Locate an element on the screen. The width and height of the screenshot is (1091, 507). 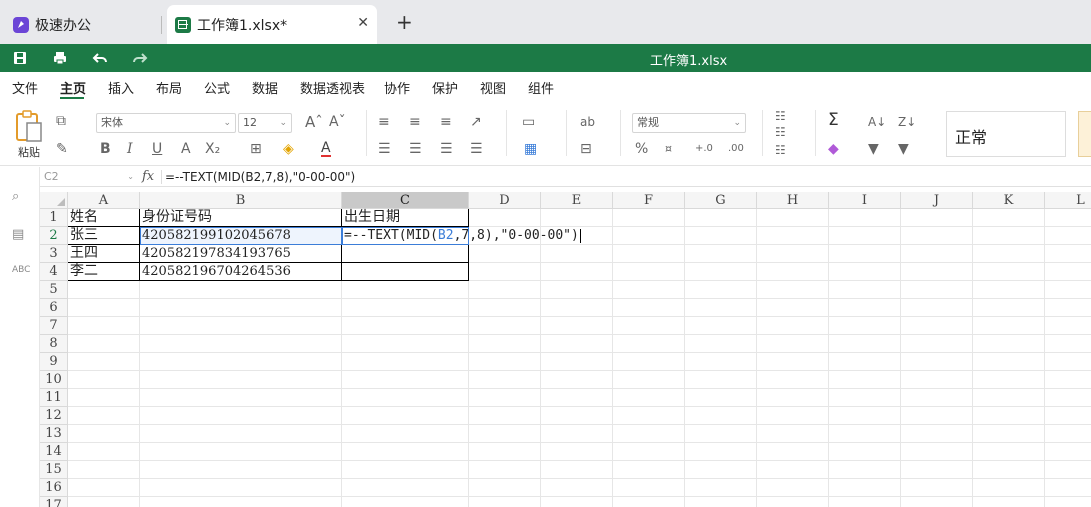
cell-L3 is located at coordinates (1068, 254).